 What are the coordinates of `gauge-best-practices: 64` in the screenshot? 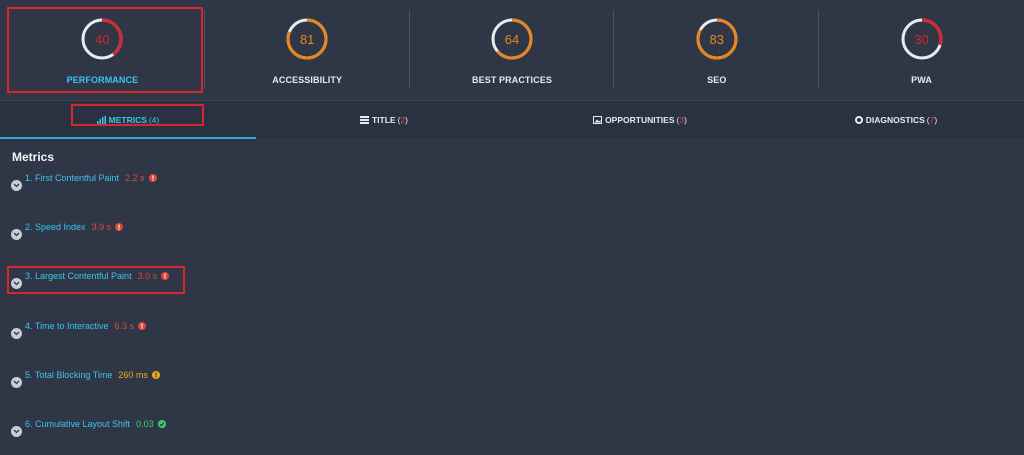 It's located at (512, 39).